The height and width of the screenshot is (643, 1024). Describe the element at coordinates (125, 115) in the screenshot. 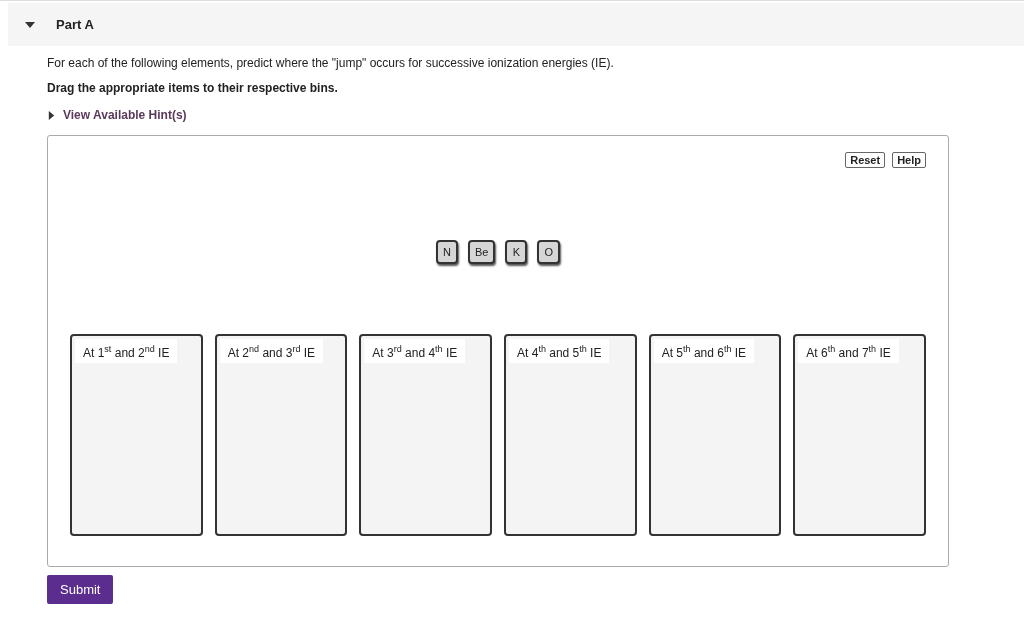

I see `hint-link: View Available Hint(s)` at that location.